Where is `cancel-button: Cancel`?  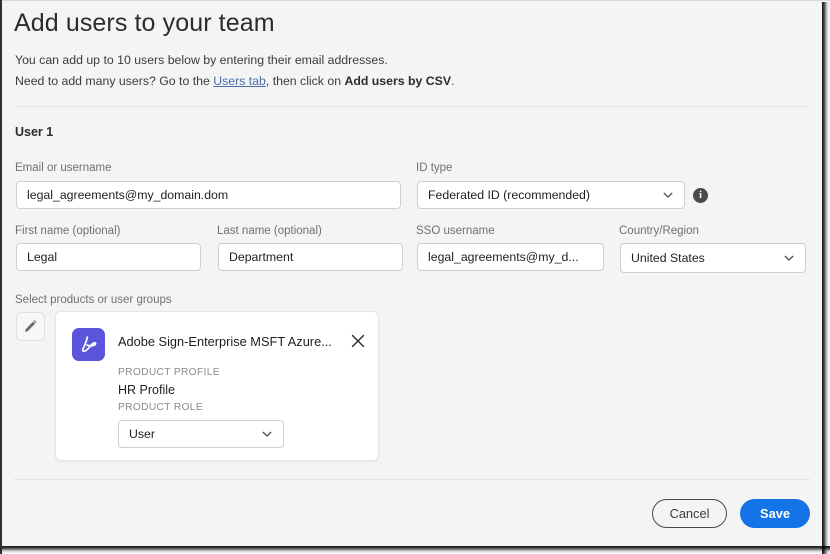
cancel-button: Cancel is located at coordinates (689, 513).